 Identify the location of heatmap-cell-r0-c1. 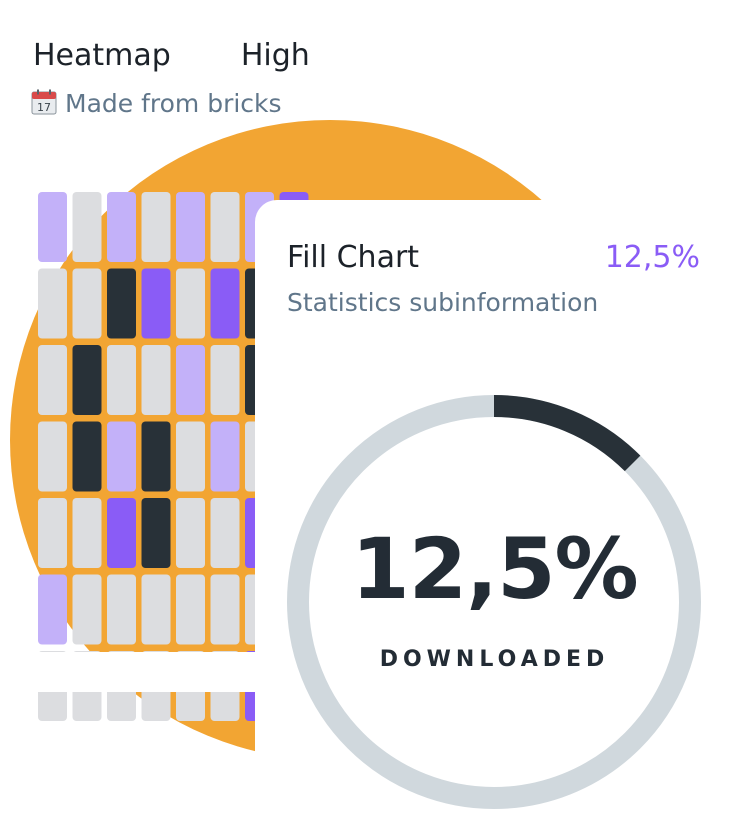
(87, 227).